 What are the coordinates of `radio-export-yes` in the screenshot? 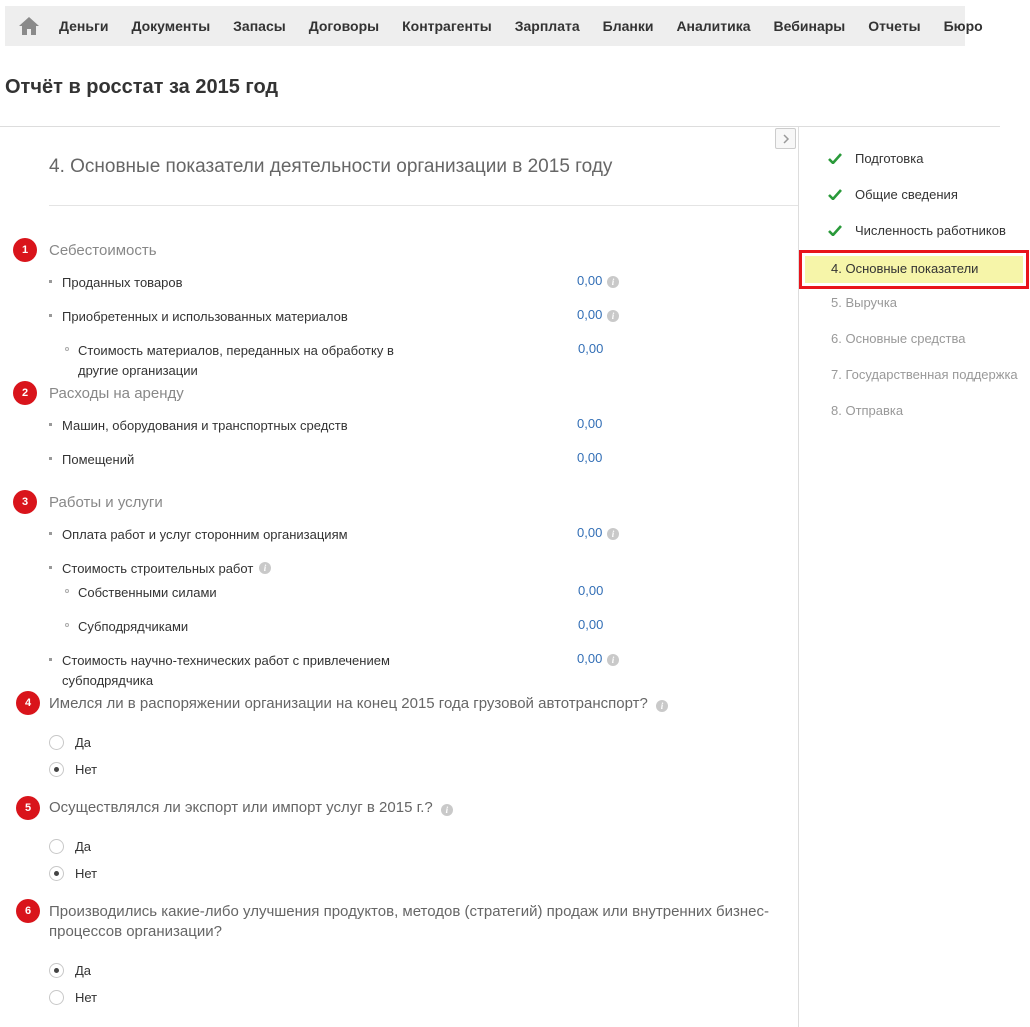 It's located at (56, 846).